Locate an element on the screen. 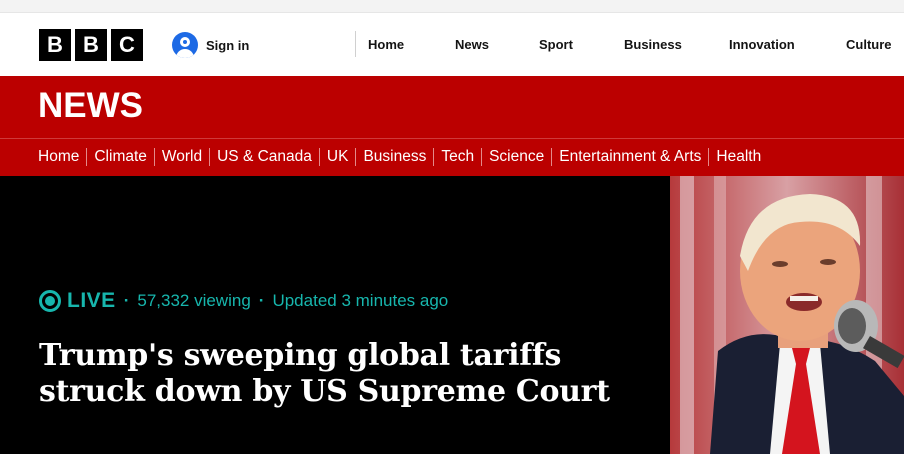  global-nav-innovation: Innovation is located at coordinates (787, 44).